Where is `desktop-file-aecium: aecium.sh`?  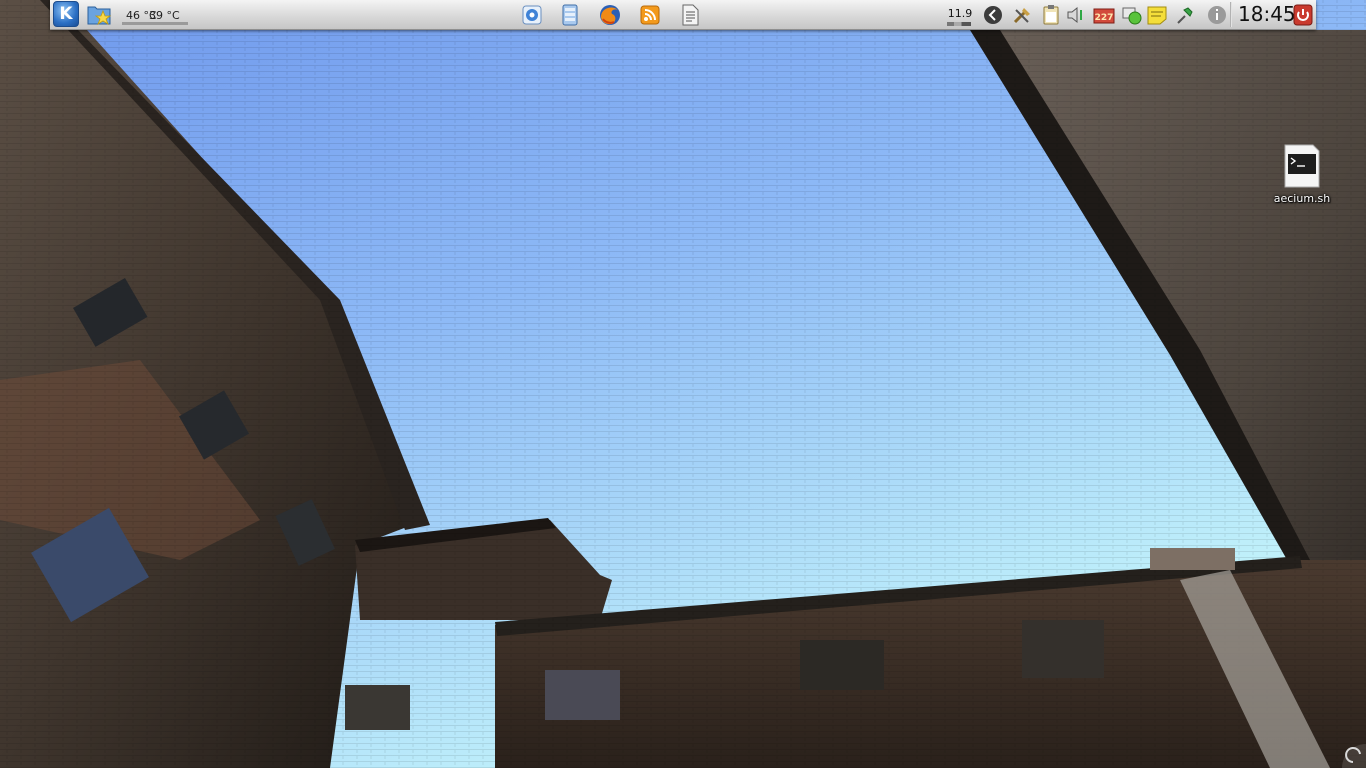 desktop-file-aecium: aecium.sh is located at coordinates (1302, 177).